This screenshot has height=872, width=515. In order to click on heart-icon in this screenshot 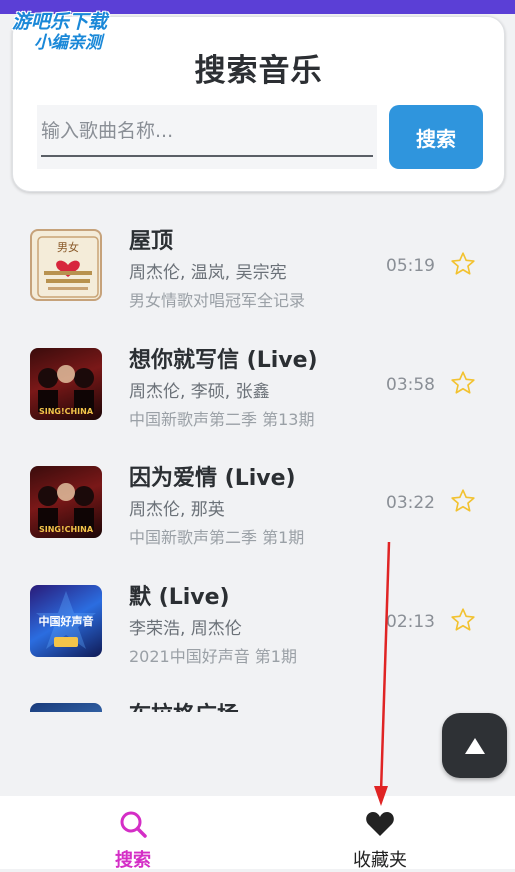, I will do `click(380, 824)`.